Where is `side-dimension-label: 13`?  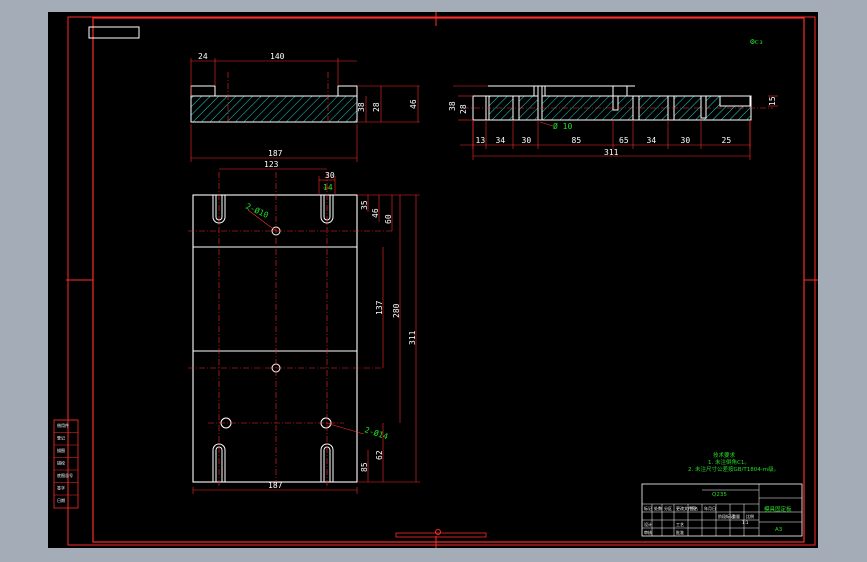 side-dimension-label: 13 is located at coordinates (481, 140).